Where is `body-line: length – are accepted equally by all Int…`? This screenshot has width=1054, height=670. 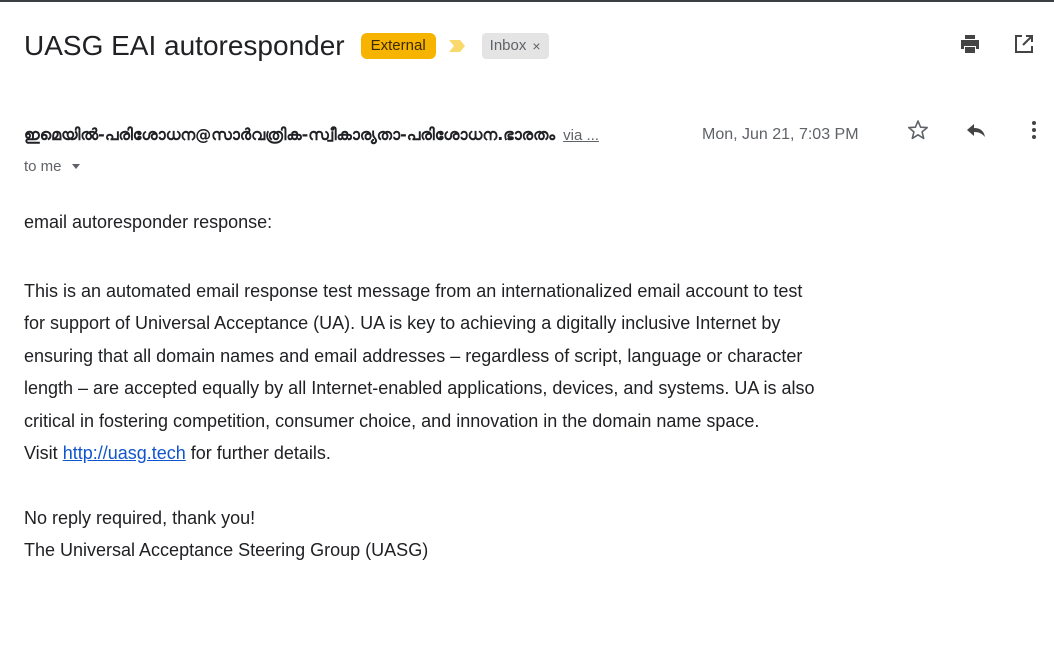 body-line: length – are accepted equally by all Int… is located at coordinates (419, 388).